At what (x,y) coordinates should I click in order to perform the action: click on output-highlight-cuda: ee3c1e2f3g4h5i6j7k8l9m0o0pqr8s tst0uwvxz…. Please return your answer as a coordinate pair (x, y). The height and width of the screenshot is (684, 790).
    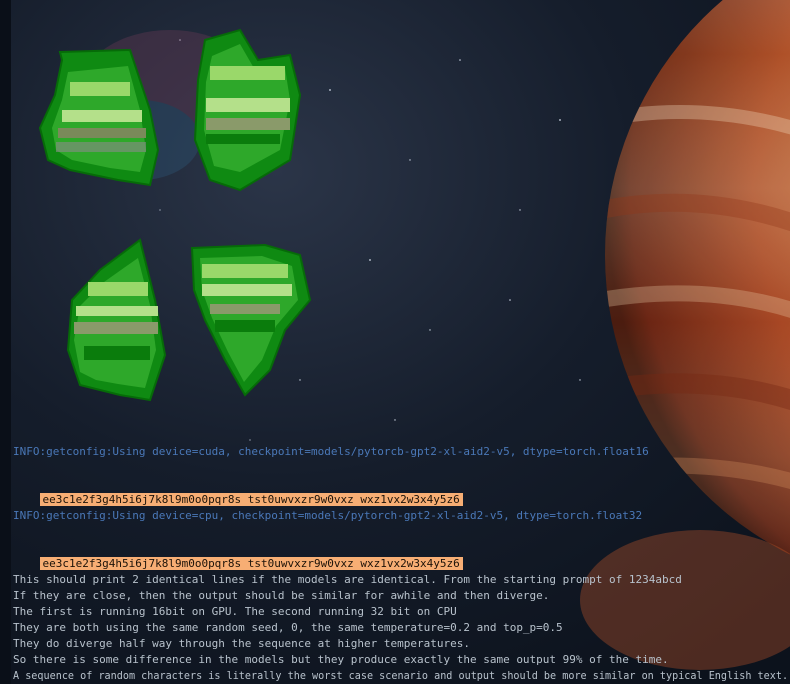
    Looking at the image, I should click on (251, 499).